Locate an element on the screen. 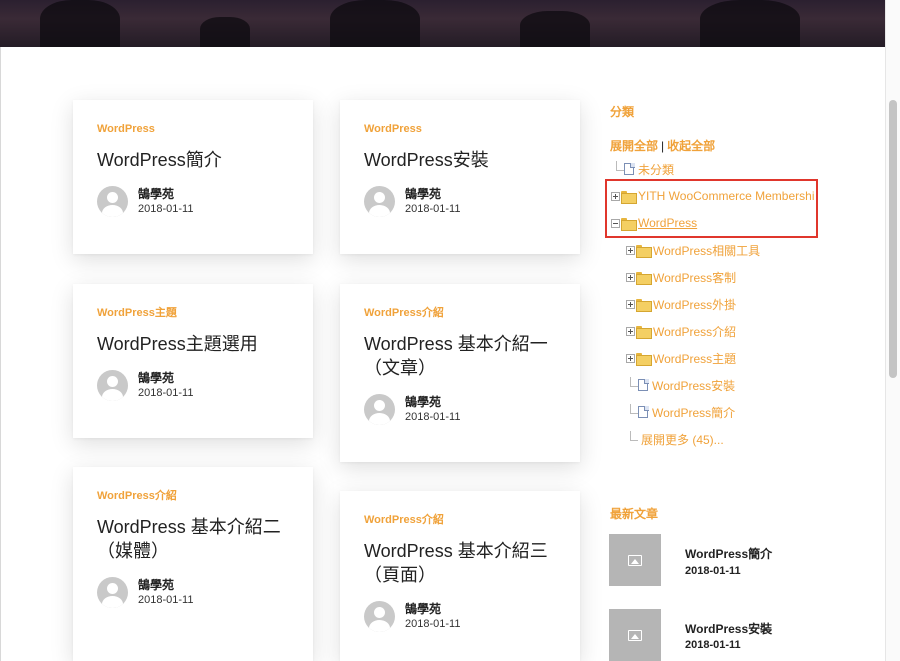  tree-item-wp-themes: WordPress主題 is located at coordinates (681, 358).